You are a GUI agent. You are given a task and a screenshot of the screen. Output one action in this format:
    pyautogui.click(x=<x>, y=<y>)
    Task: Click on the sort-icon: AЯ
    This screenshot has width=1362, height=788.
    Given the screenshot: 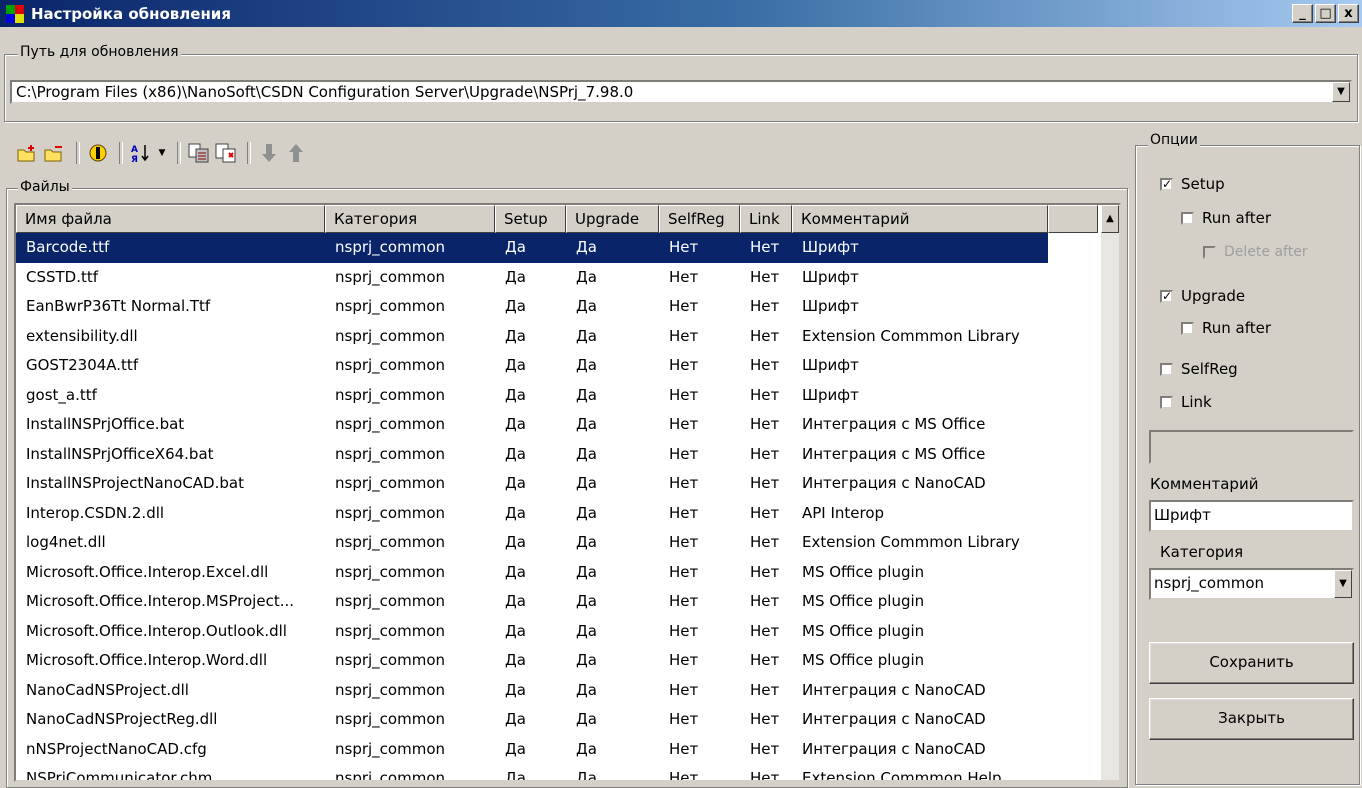 What is the action you would take?
    pyautogui.click(x=141, y=153)
    